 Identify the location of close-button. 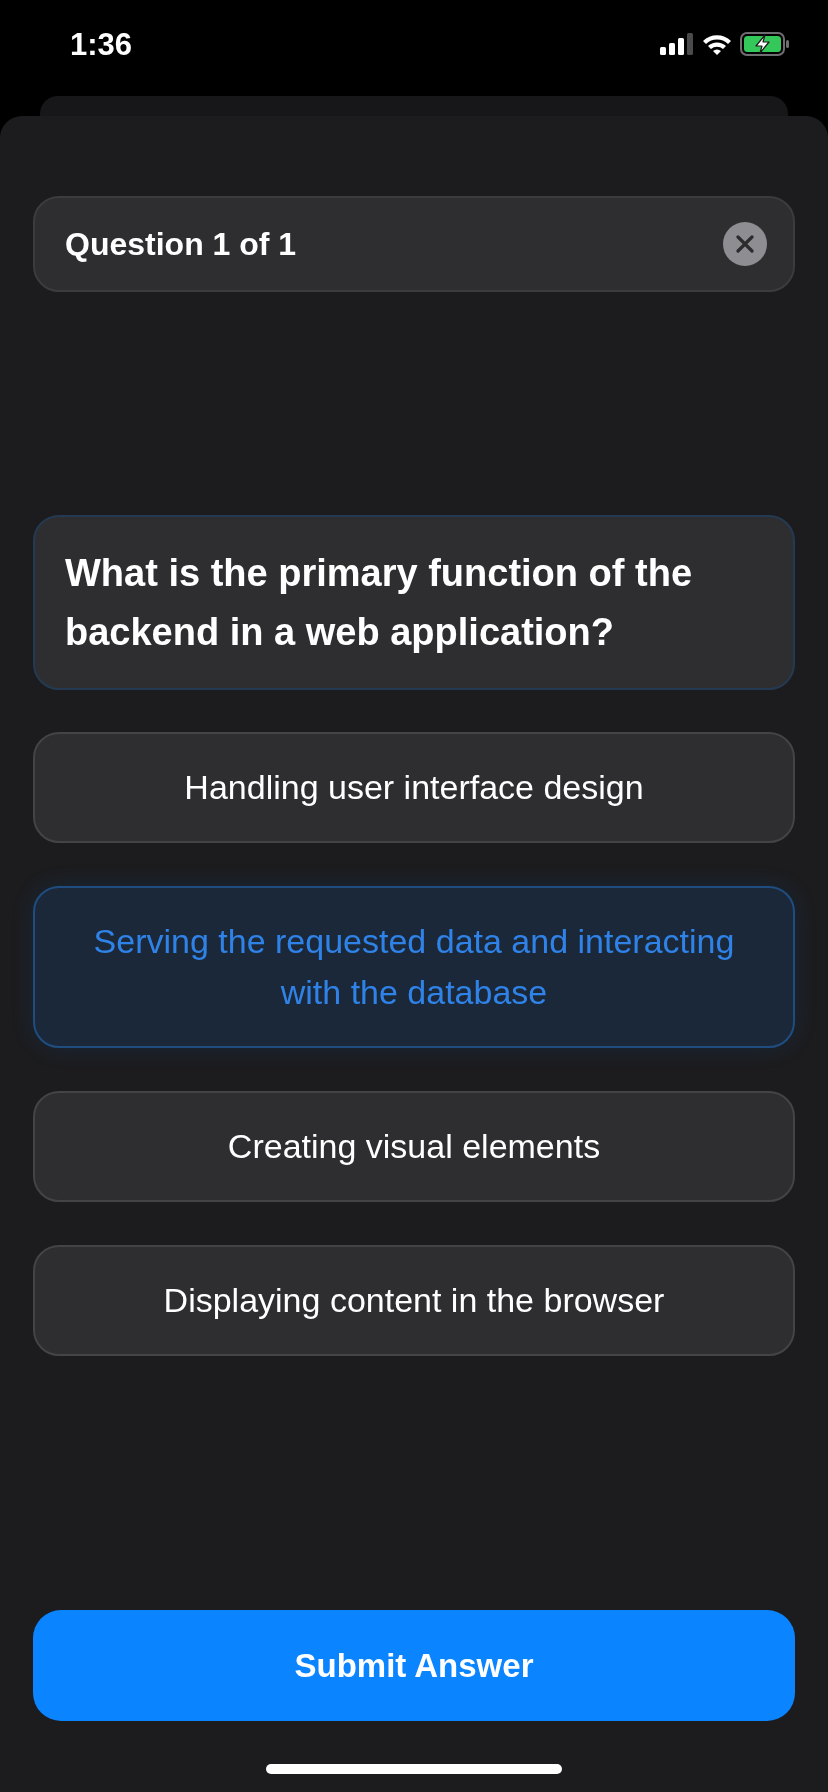
(745, 244).